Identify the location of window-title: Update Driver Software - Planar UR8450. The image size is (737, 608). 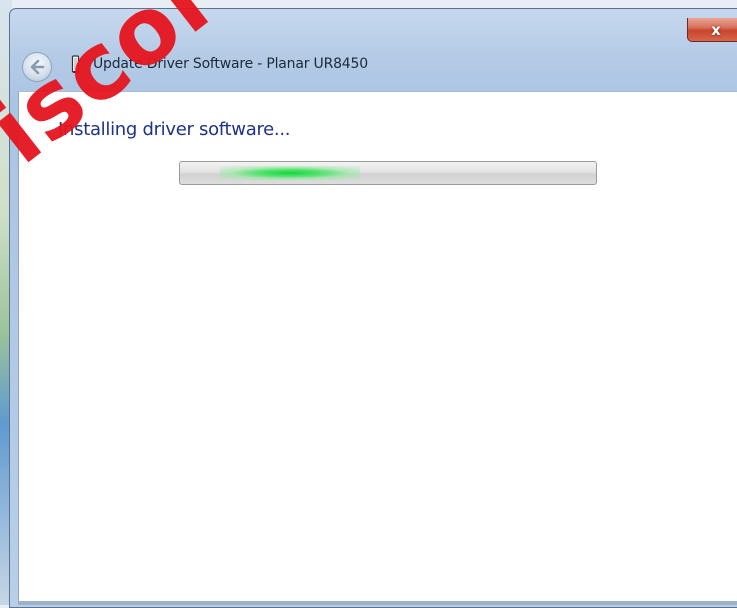
(230, 64).